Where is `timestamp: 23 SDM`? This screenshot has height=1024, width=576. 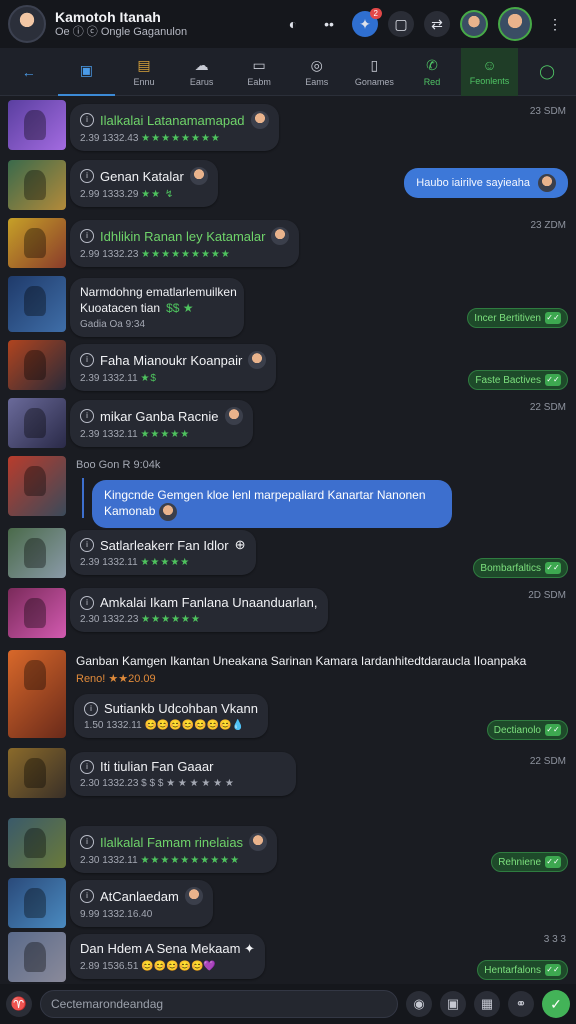 timestamp: 23 SDM is located at coordinates (547, 111).